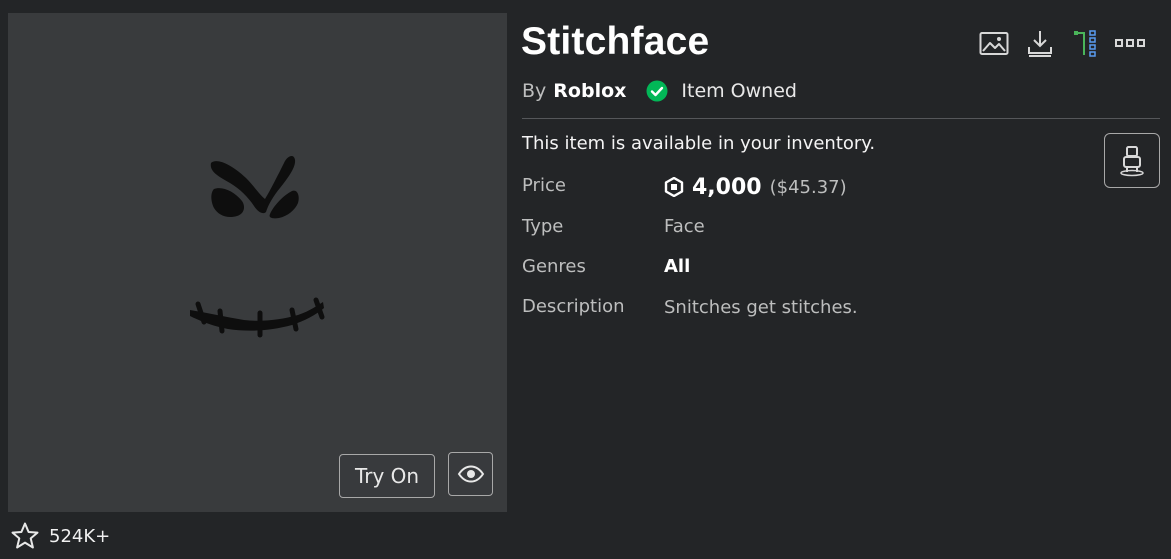  What do you see at coordinates (841, 118) in the screenshot?
I see `divider` at bounding box center [841, 118].